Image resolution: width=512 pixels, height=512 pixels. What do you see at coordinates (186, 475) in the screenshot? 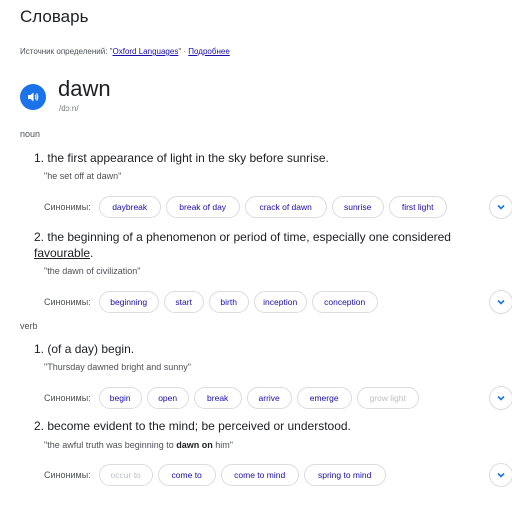
I see `synonym-chip: come to` at bounding box center [186, 475].